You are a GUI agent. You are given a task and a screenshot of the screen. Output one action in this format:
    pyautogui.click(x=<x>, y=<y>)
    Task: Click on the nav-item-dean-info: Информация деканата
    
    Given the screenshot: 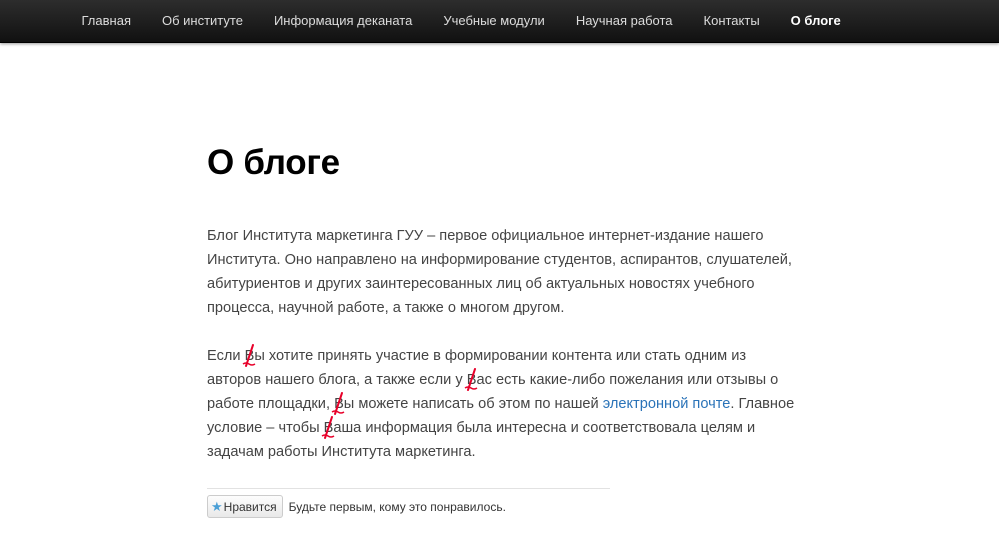 What is the action you would take?
    pyautogui.click(x=342, y=21)
    